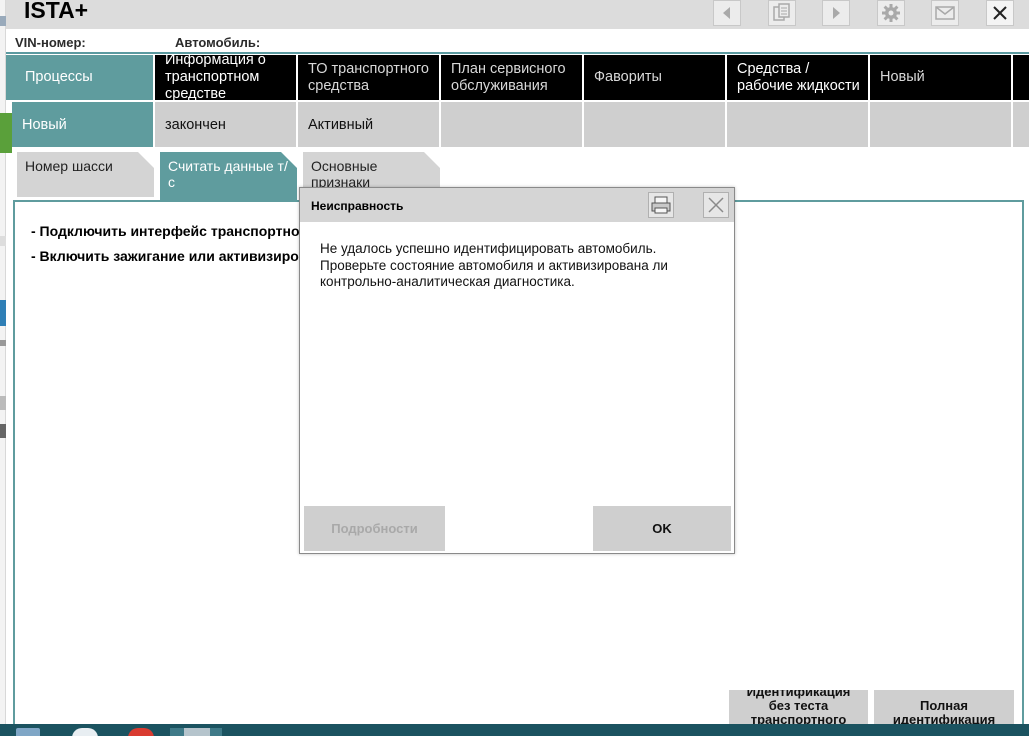 Image resolution: width=1029 pixels, height=736 pixels. I want to click on tab-favorites: Фавориты, so click(654, 77).